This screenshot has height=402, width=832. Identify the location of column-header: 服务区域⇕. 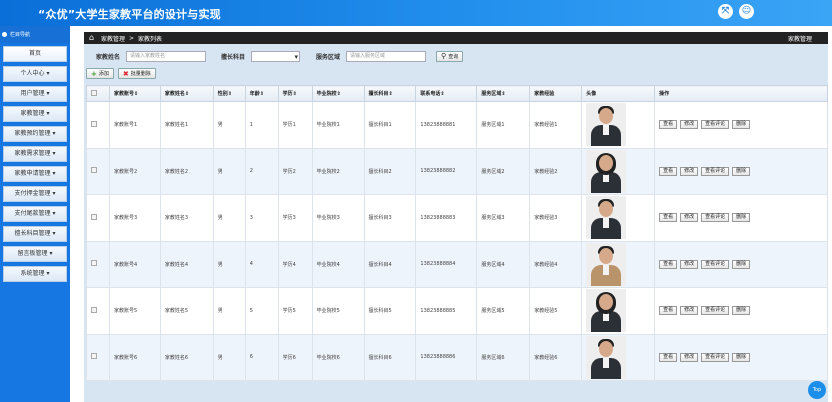
(503, 93).